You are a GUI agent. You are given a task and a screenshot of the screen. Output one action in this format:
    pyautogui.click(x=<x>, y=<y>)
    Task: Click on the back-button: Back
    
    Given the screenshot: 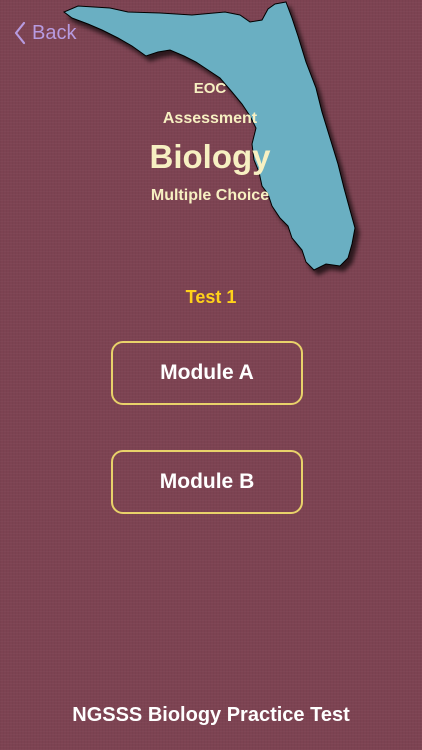 What is the action you would take?
    pyautogui.click(x=45, y=33)
    